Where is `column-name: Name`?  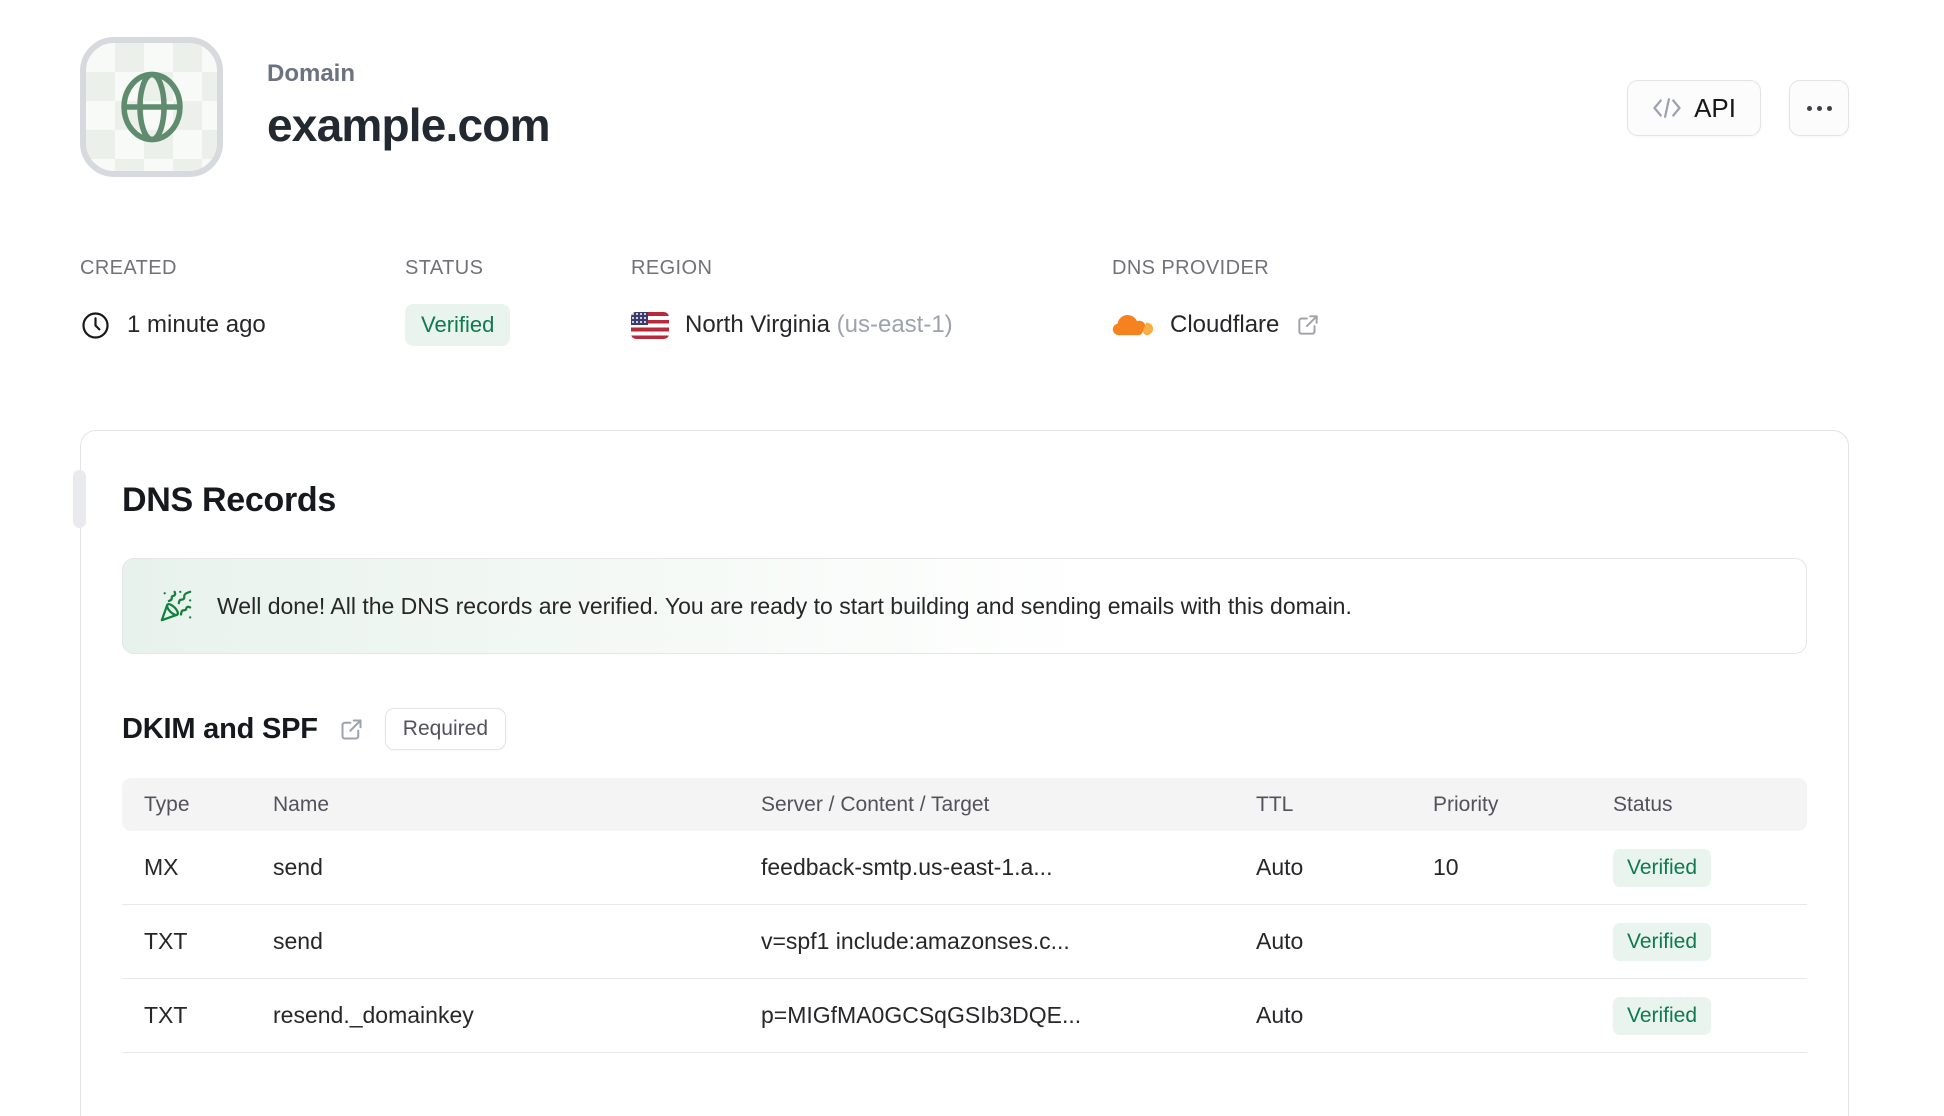 column-name: Name is located at coordinates (301, 804).